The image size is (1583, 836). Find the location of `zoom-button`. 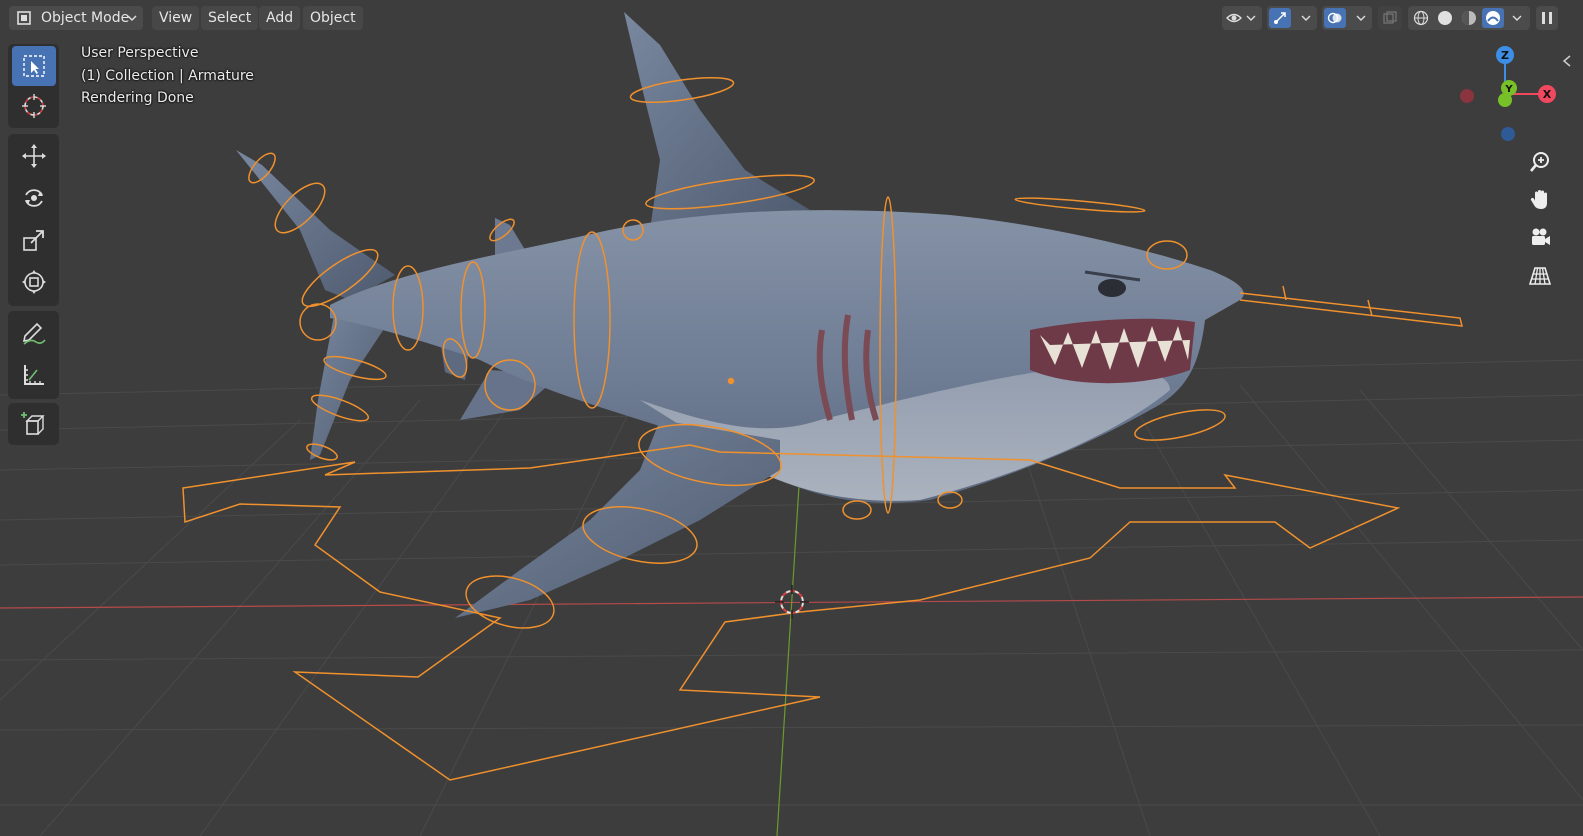

zoom-button is located at coordinates (1540, 162).